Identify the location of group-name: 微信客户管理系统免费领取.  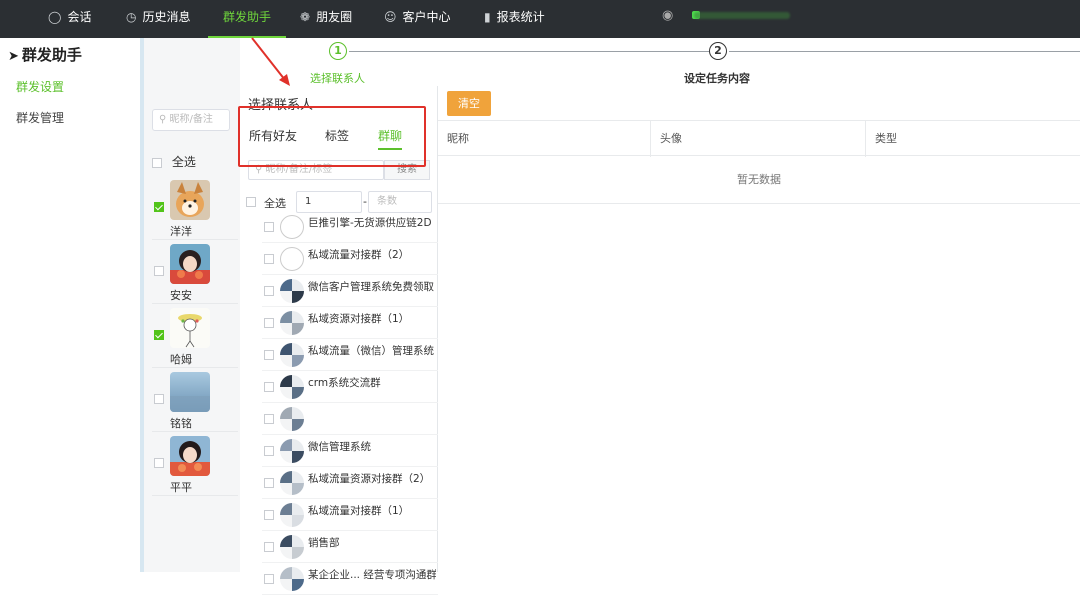
(371, 287).